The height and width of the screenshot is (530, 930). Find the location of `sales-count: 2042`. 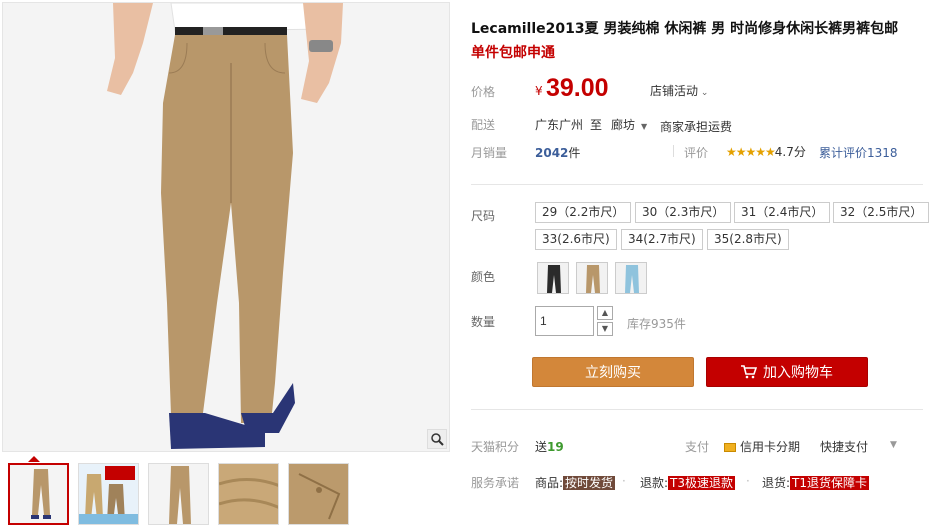

sales-count: 2042 is located at coordinates (552, 153).